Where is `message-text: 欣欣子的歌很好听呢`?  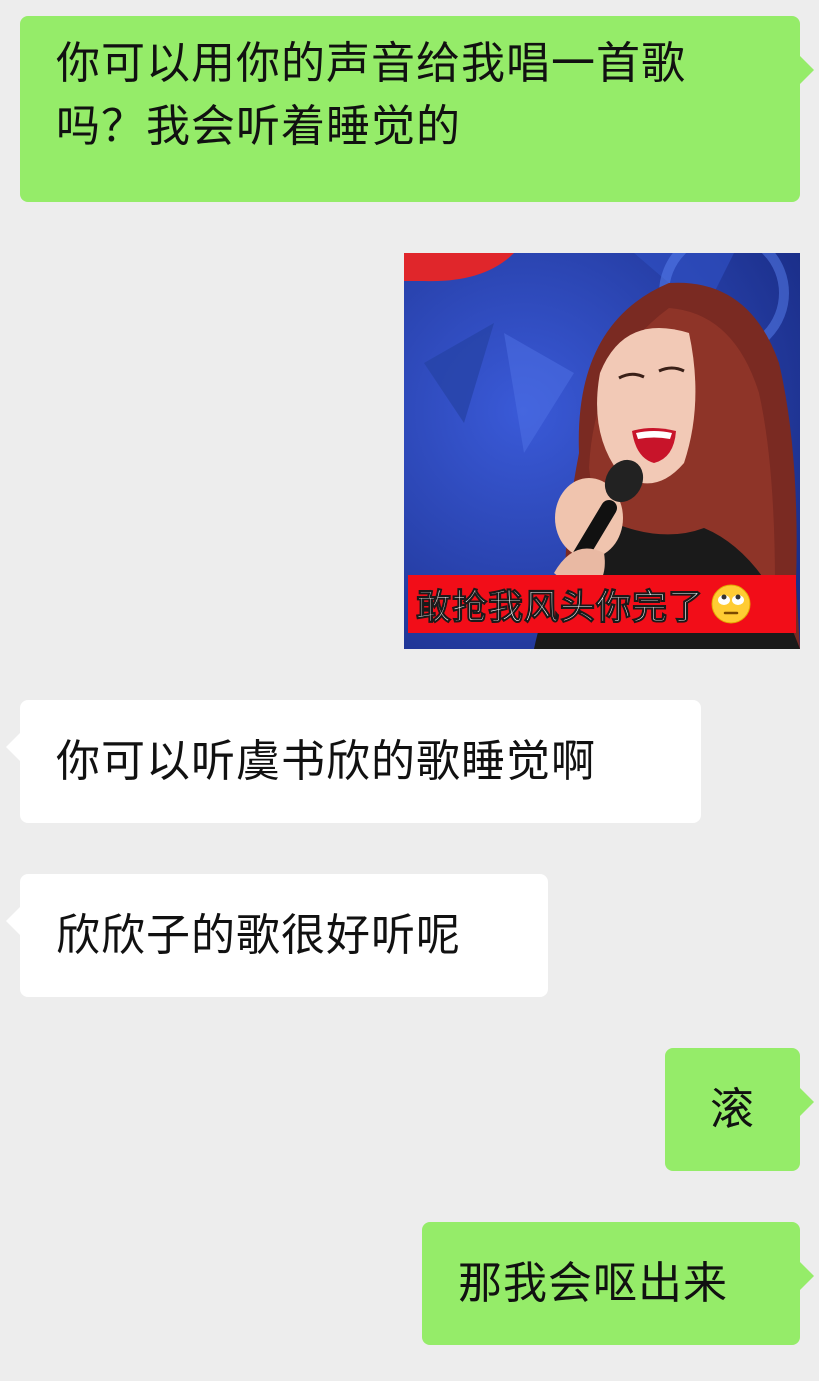 message-text: 欣欣子的歌很好听呢 is located at coordinates (258, 935).